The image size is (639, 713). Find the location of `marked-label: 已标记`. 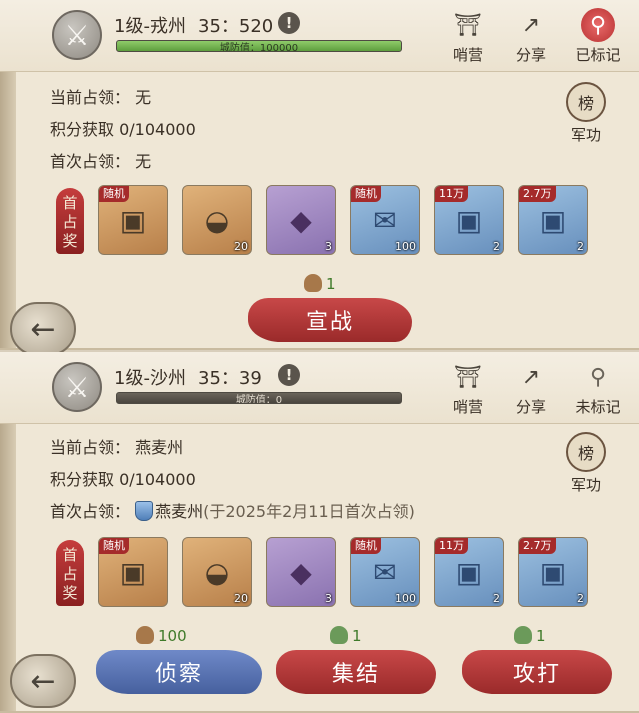

marked-label: 已标记 is located at coordinates (598, 55).